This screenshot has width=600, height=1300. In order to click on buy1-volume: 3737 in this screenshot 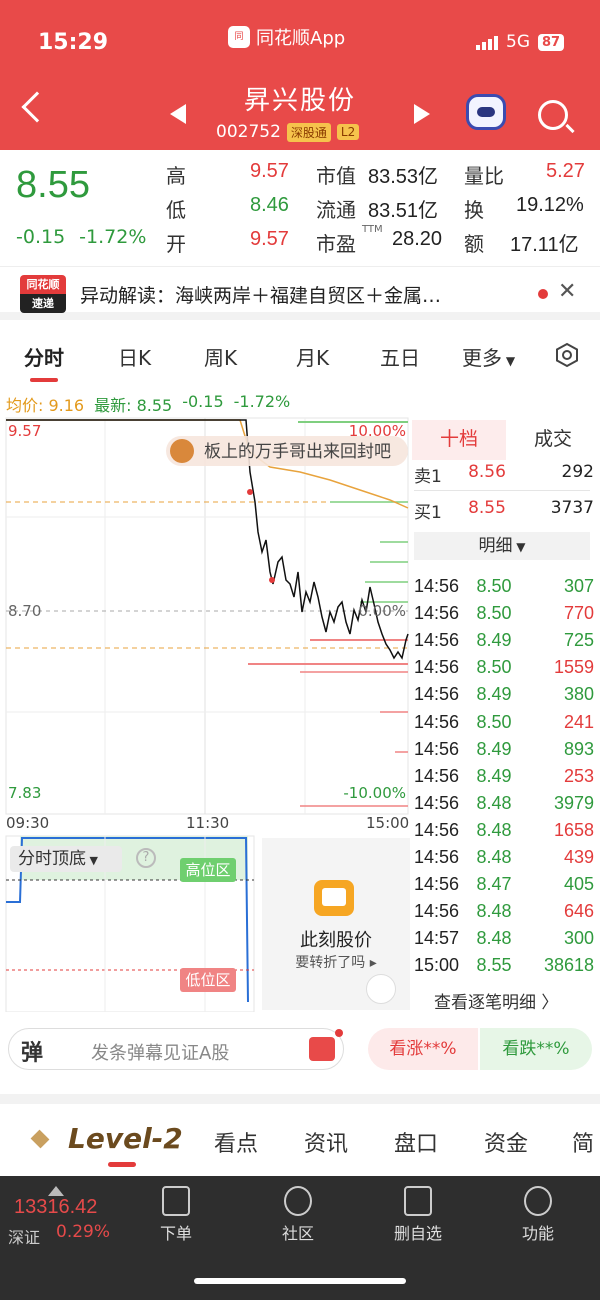, I will do `click(572, 508)`.